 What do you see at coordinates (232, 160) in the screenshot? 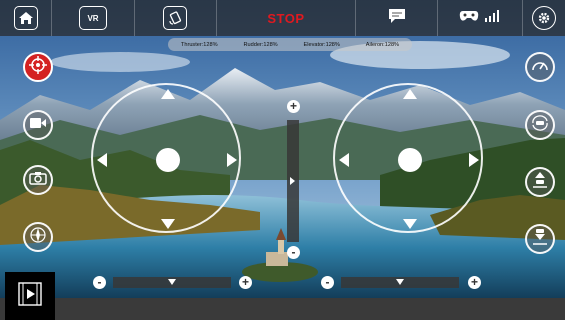
I see `left-joystick-right-arrow` at bounding box center [232, 160].